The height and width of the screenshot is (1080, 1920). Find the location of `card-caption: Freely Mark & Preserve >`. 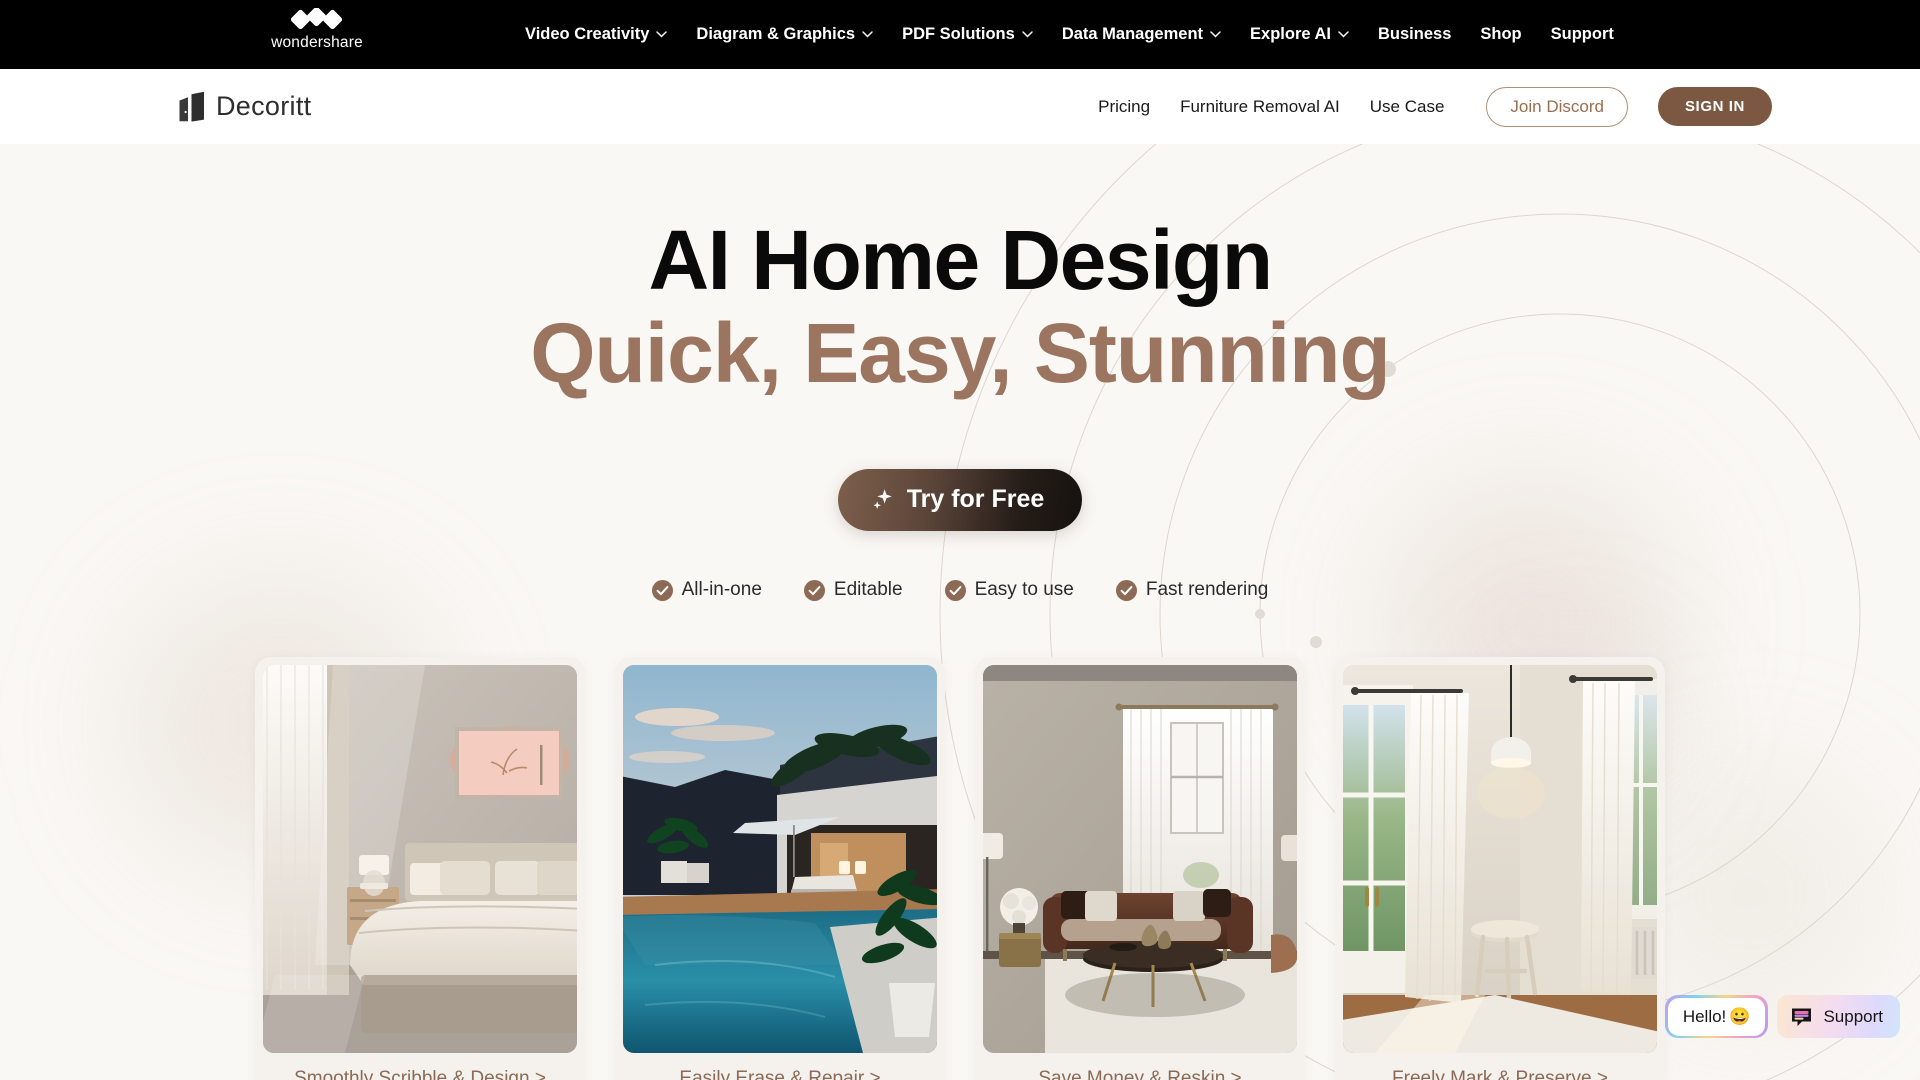

card-caption: Freely Mark & Preserve > is located at coordinates (1500, 1074).